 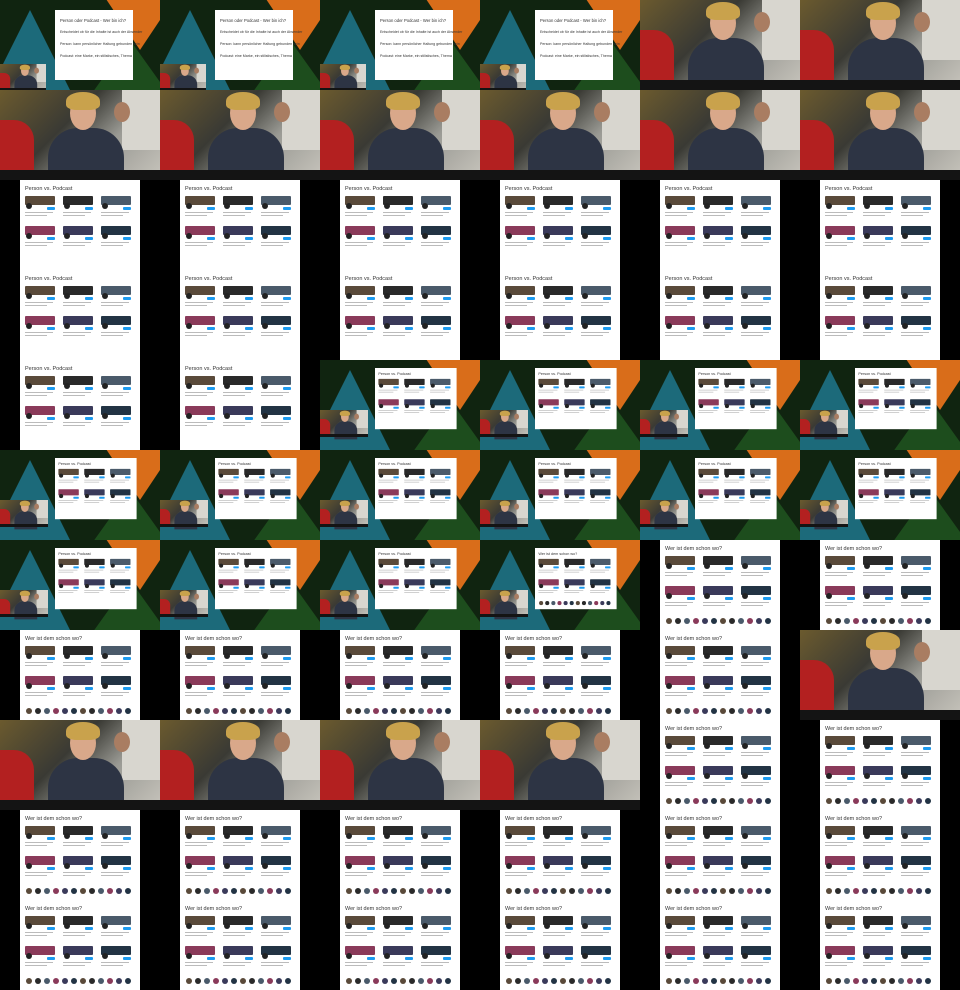 What do you see at coordinates (36, 70) in the screenshot?
I see `audience-member` at bounding box center [36, 70].